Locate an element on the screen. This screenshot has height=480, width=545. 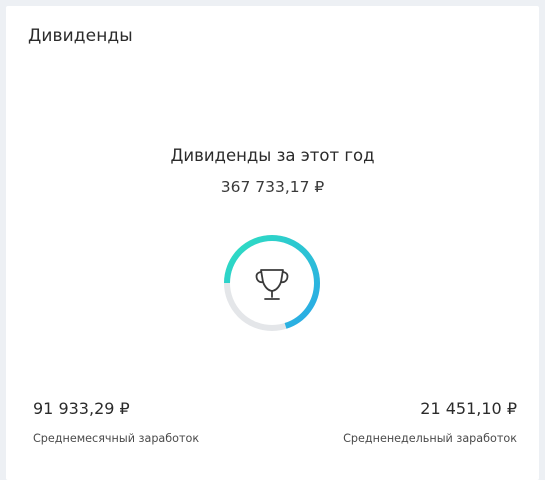
weekly-stat: 21 451,10 ₽ Средненедельный заработок is located at coordinates (430, 422).